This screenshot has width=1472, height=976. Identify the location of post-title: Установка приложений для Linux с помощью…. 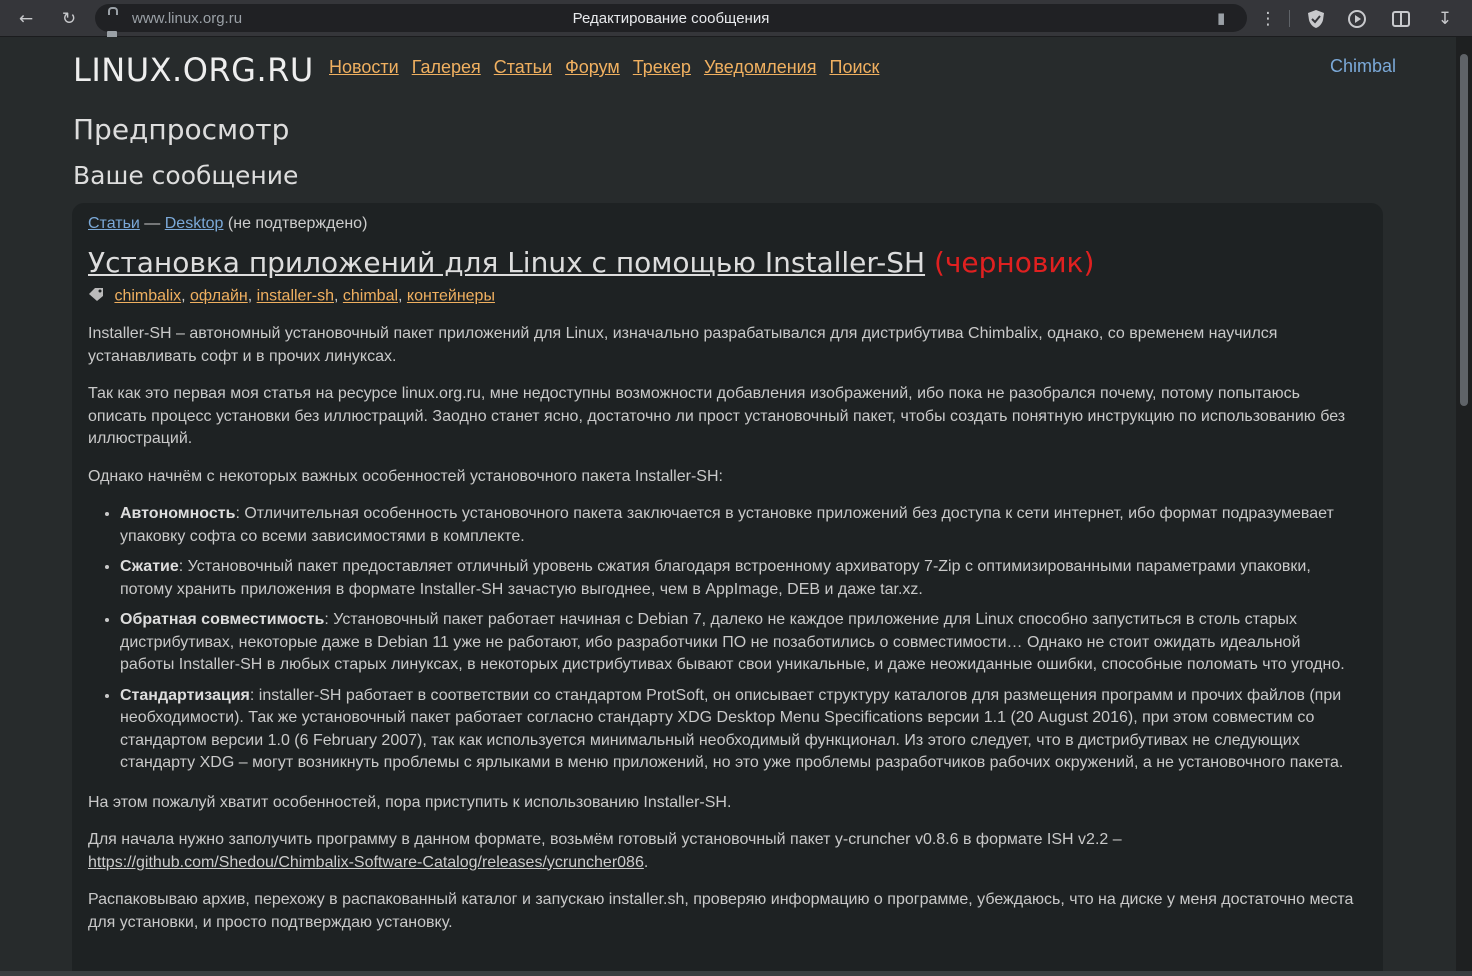
(723, 263).